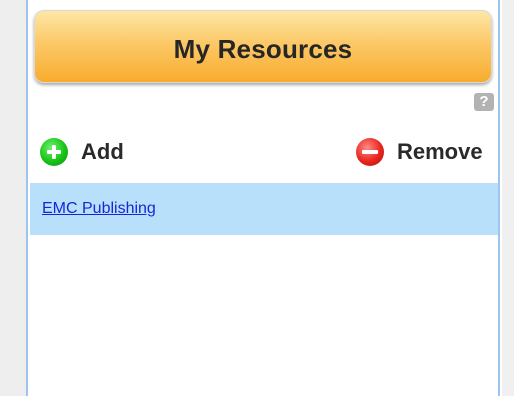 The height and width of the screenshot is (396, 514). I want to click on add-button: Add, so click(82, 152).